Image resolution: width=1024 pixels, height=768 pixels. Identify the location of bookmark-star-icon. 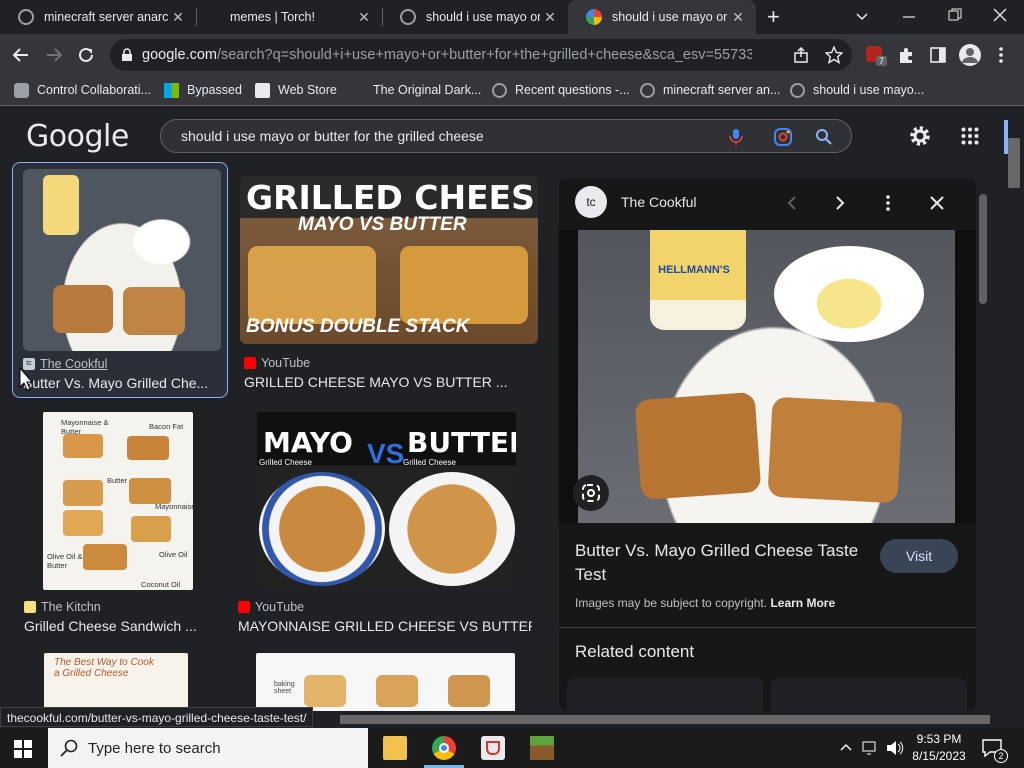
(834, 55).